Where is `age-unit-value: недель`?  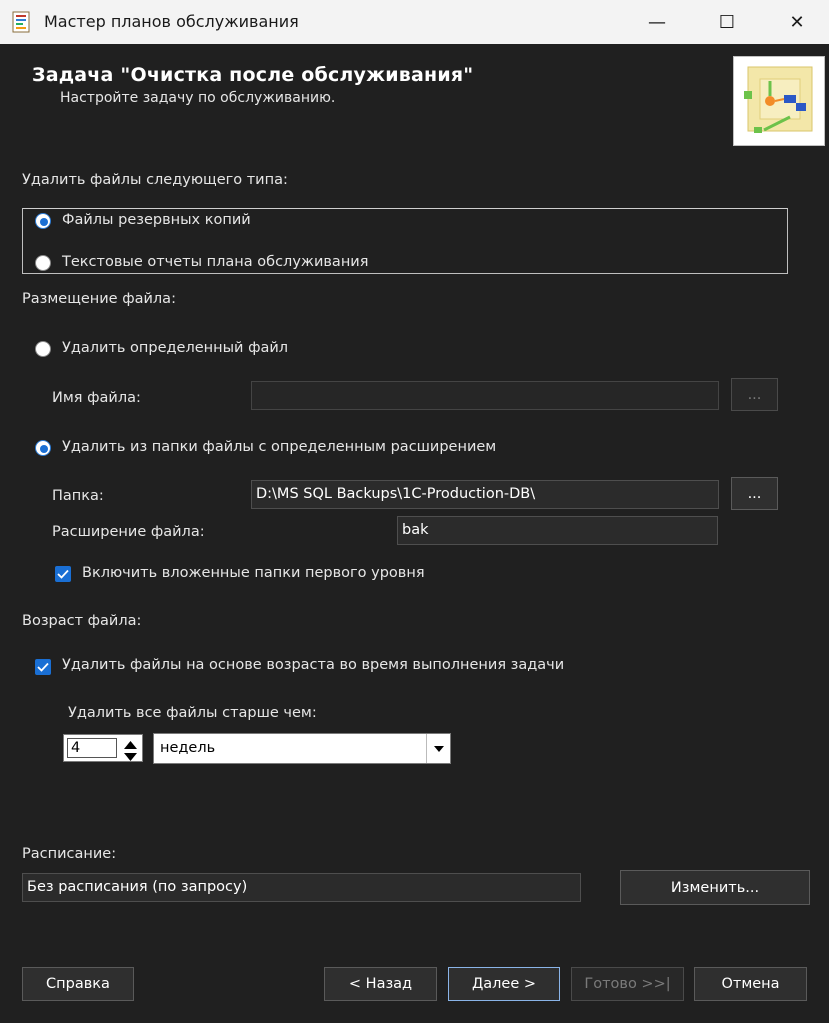
age-unit-value: недель is located at coordinates (188, 748).